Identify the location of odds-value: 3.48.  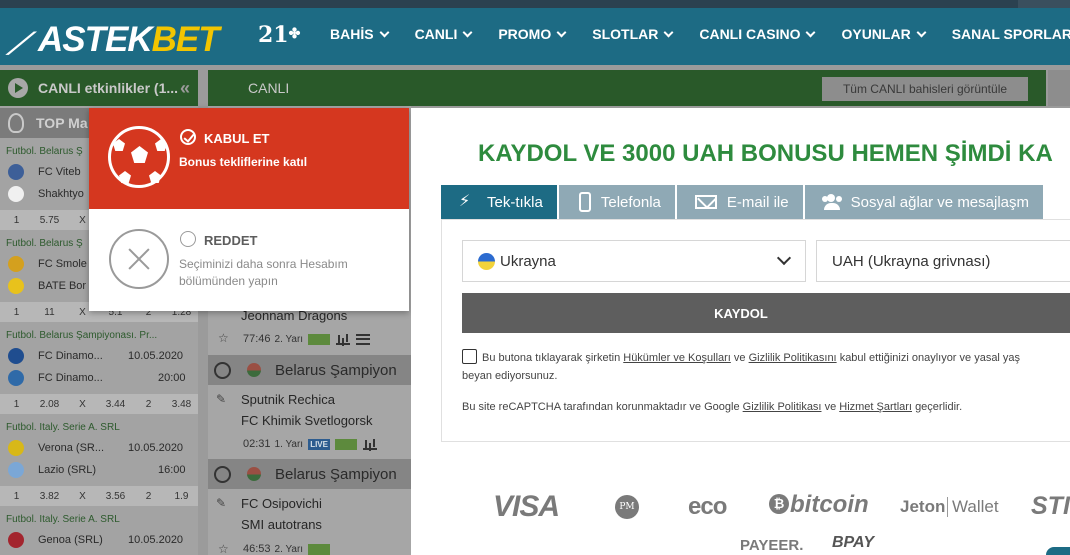
(181, 404).